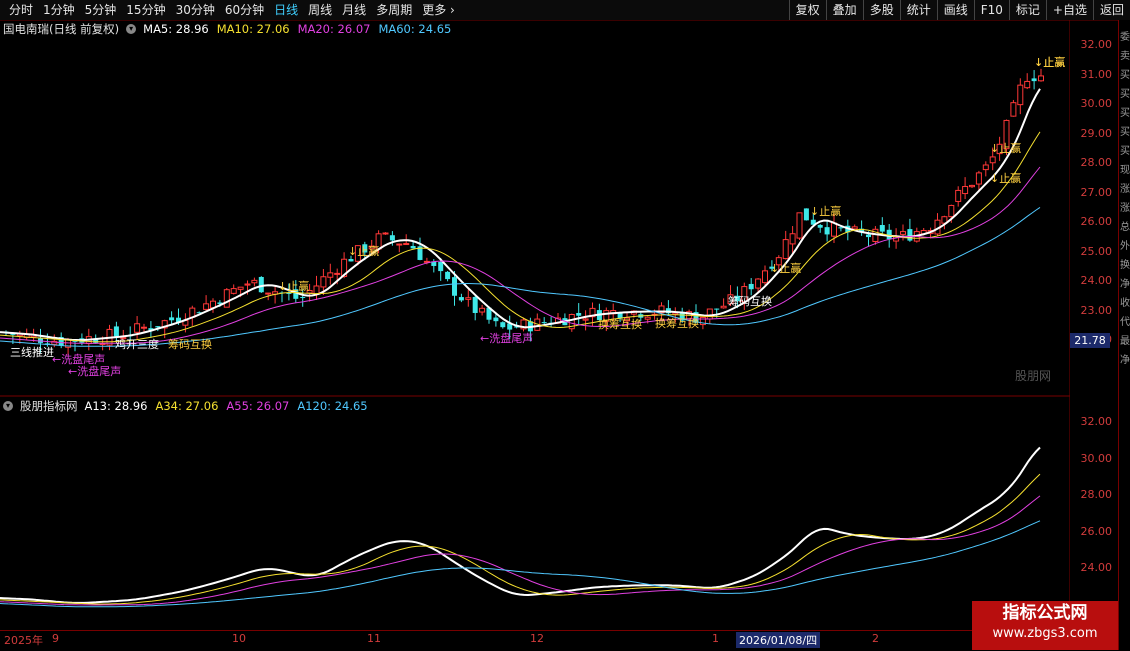 This screenshot has height=651, width=1130. I want to click on selected-date: 2026/01/08/四, so click(778, 640).